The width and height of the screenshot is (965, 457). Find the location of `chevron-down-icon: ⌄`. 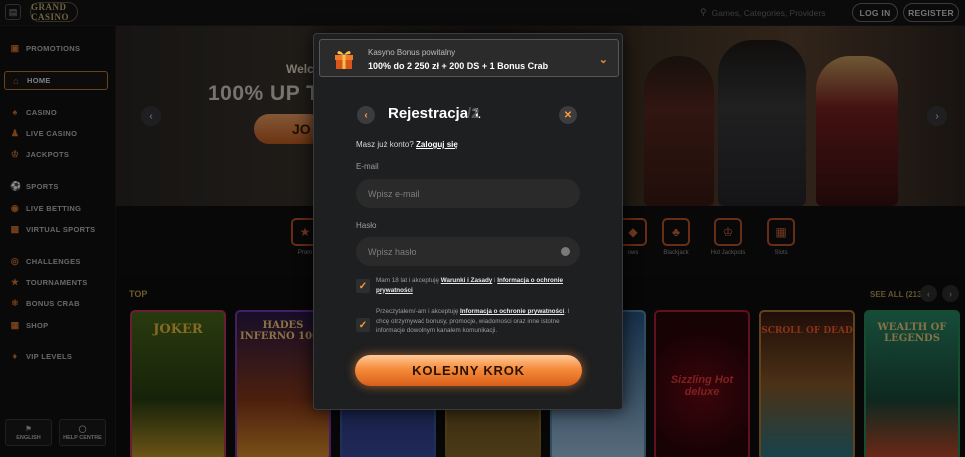

chevron-down-icon: ⌄ is located at coordinates (603, 60).